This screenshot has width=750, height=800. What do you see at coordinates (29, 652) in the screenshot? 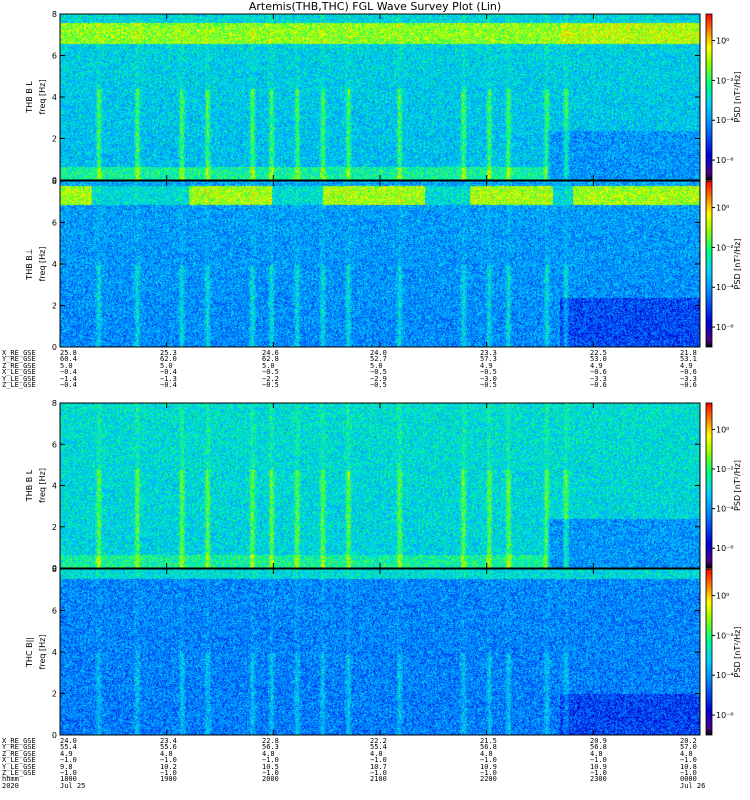
I see `panel-label: THC B||` at bounding box center [29, 652].